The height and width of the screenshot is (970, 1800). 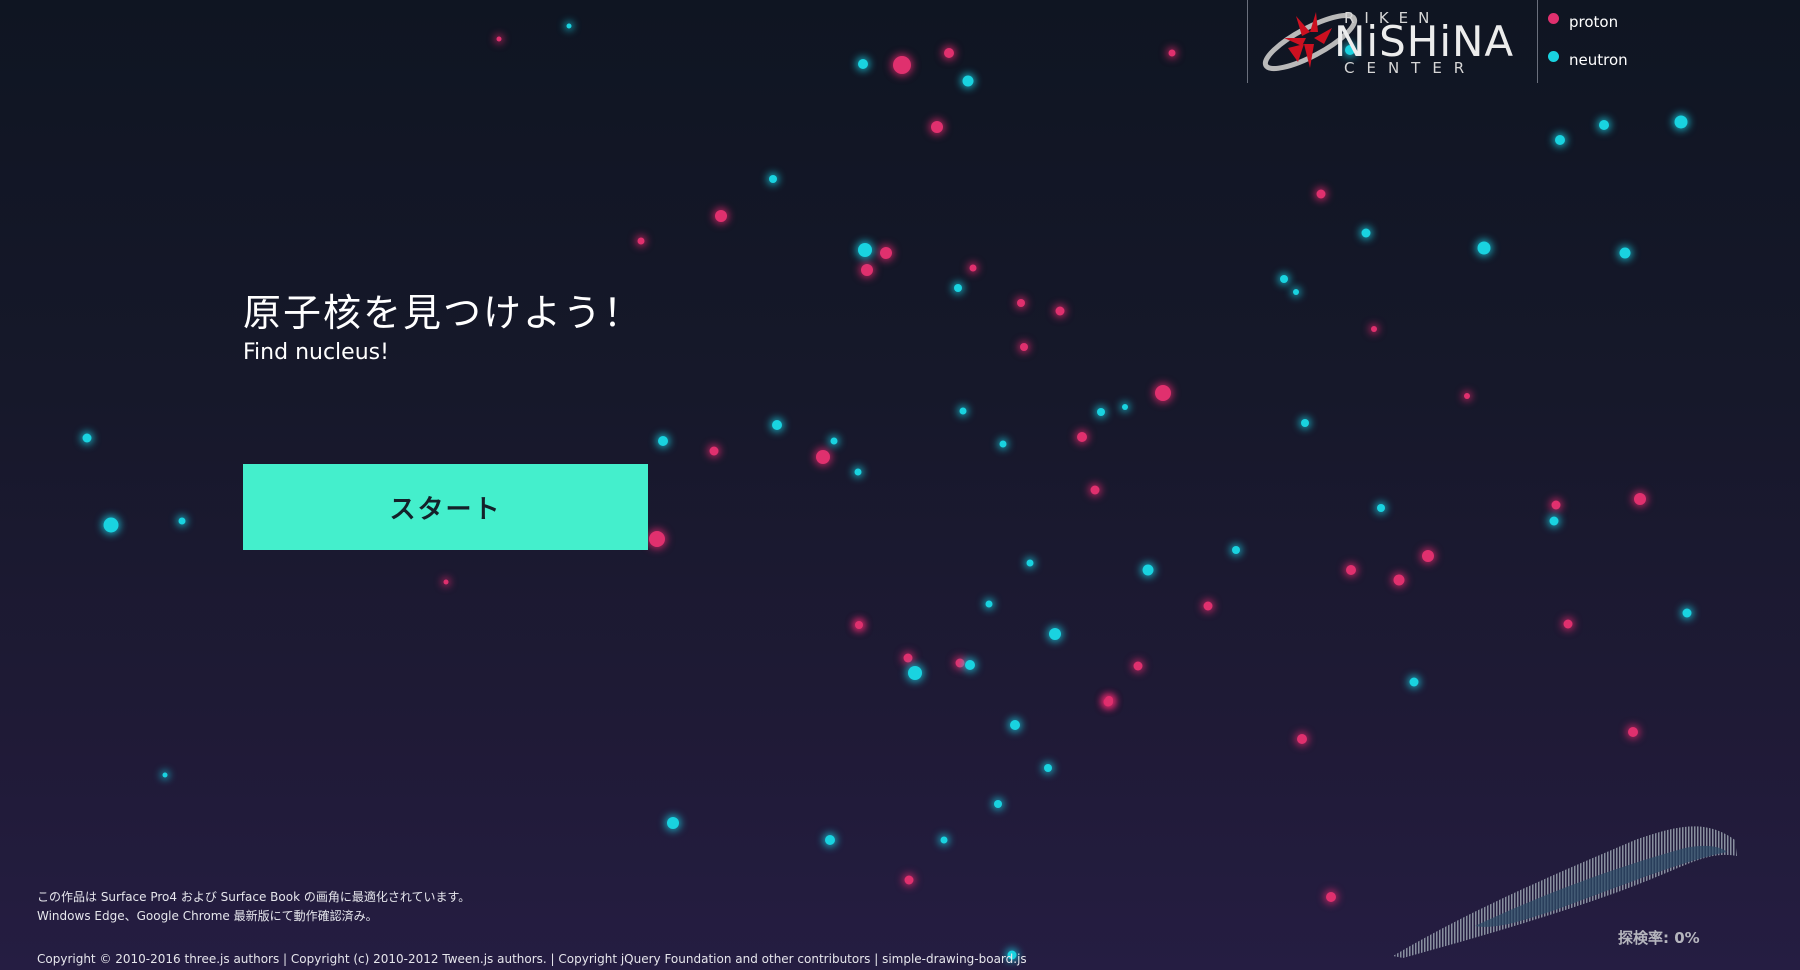 I want to click on page-title-en: Find nucleus!, so click(x=316, y=352).